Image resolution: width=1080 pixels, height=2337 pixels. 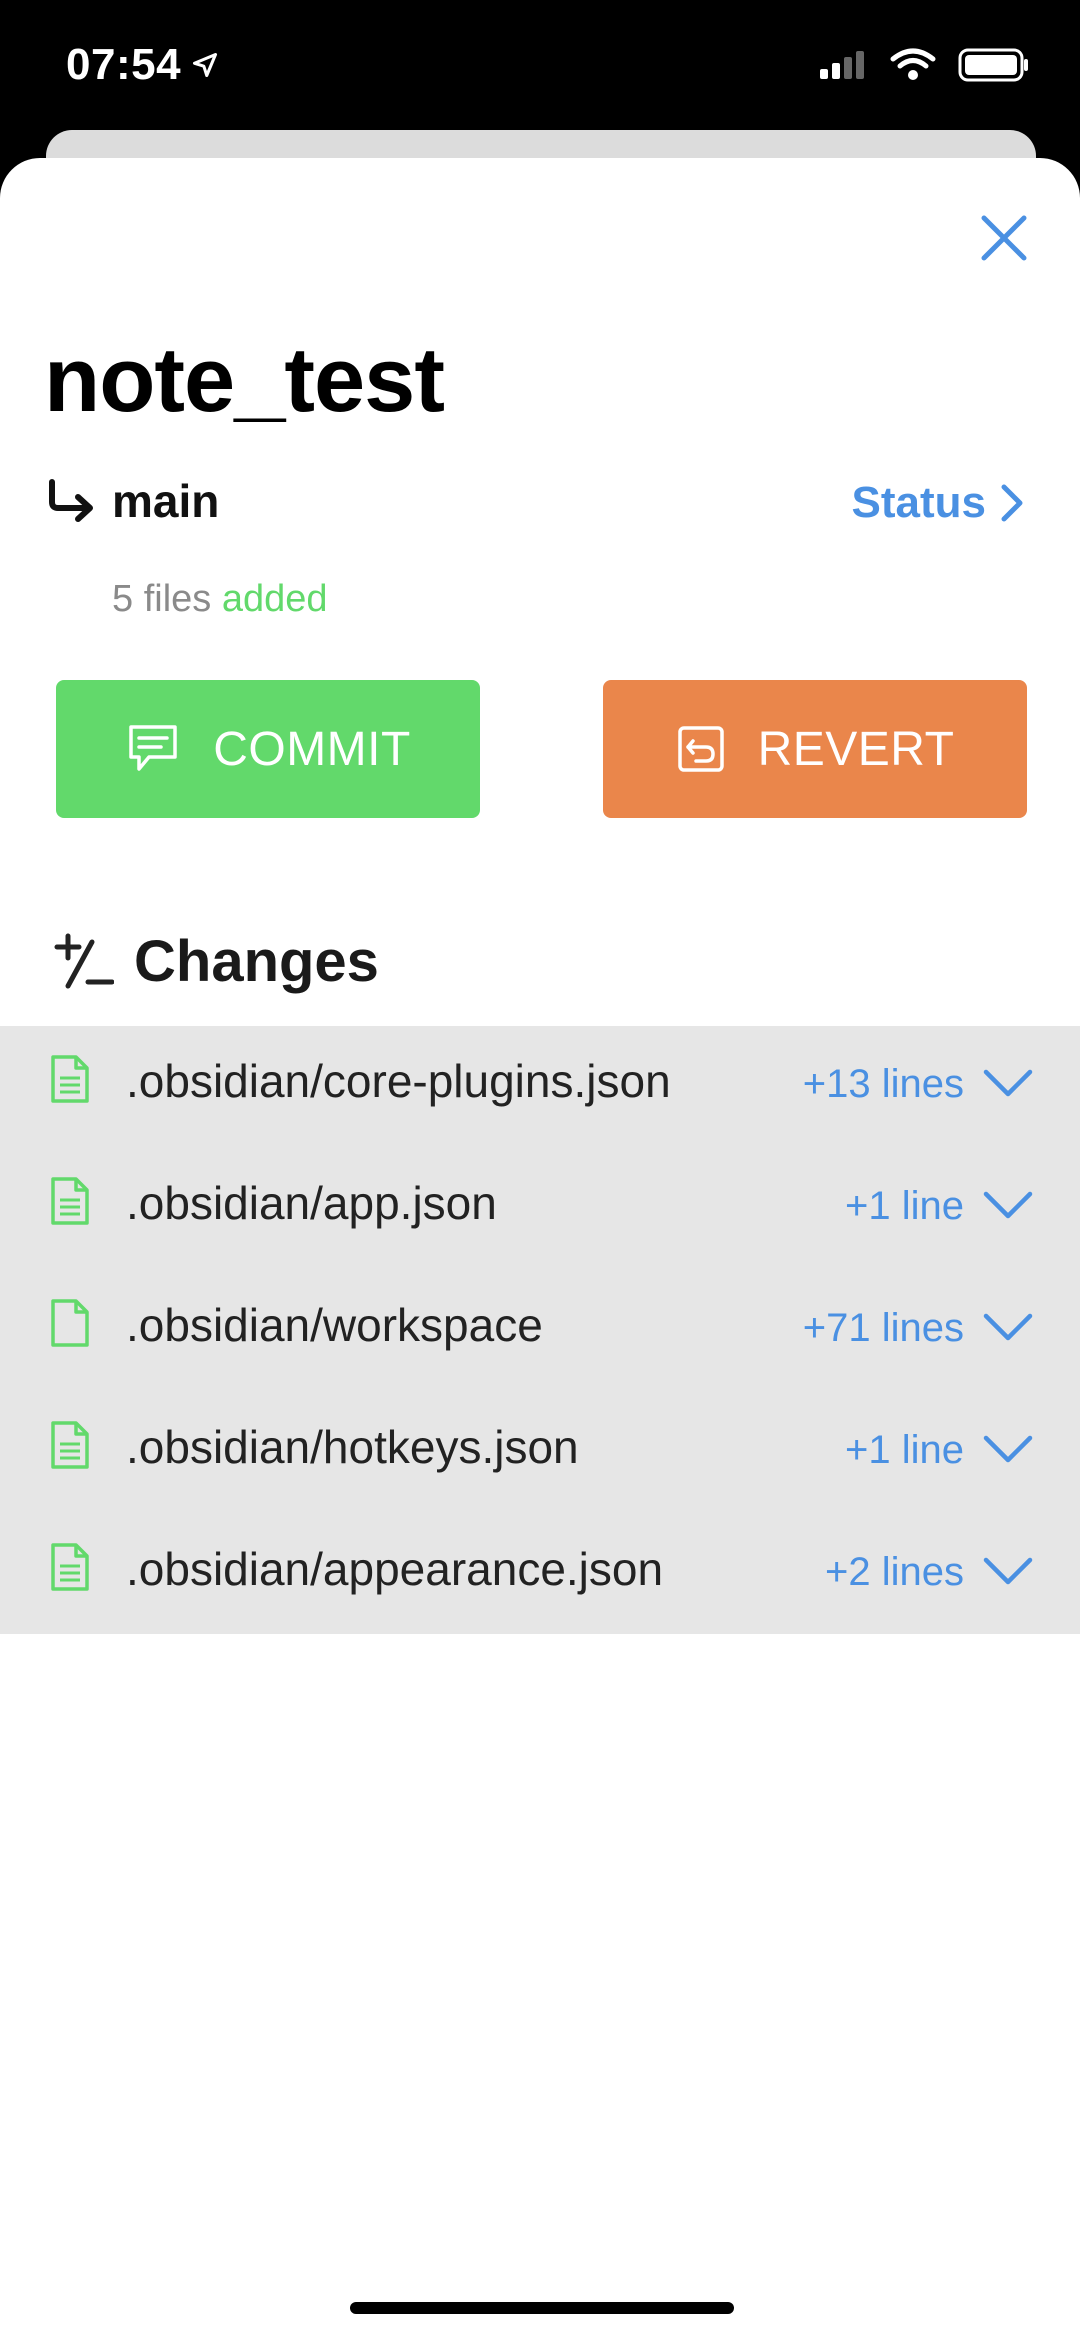 What do you see at coordinates (166, 501) in the screenshot?
I see `branch-name: main` at bounding box center [166, 501].